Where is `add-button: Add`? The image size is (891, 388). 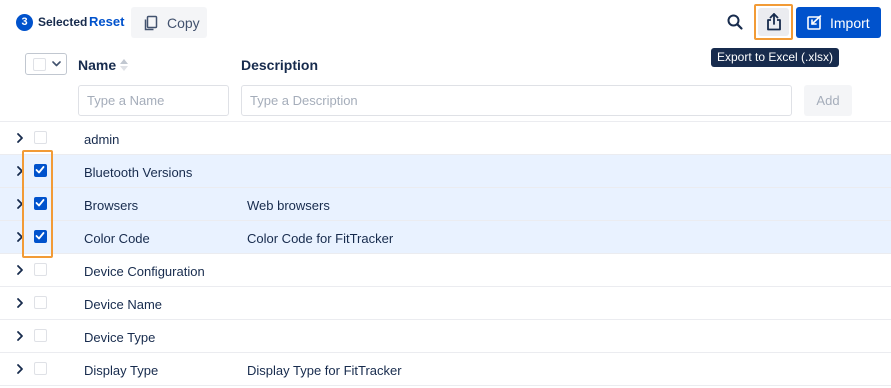
add-button: Add is located at coordinates (828, 100).